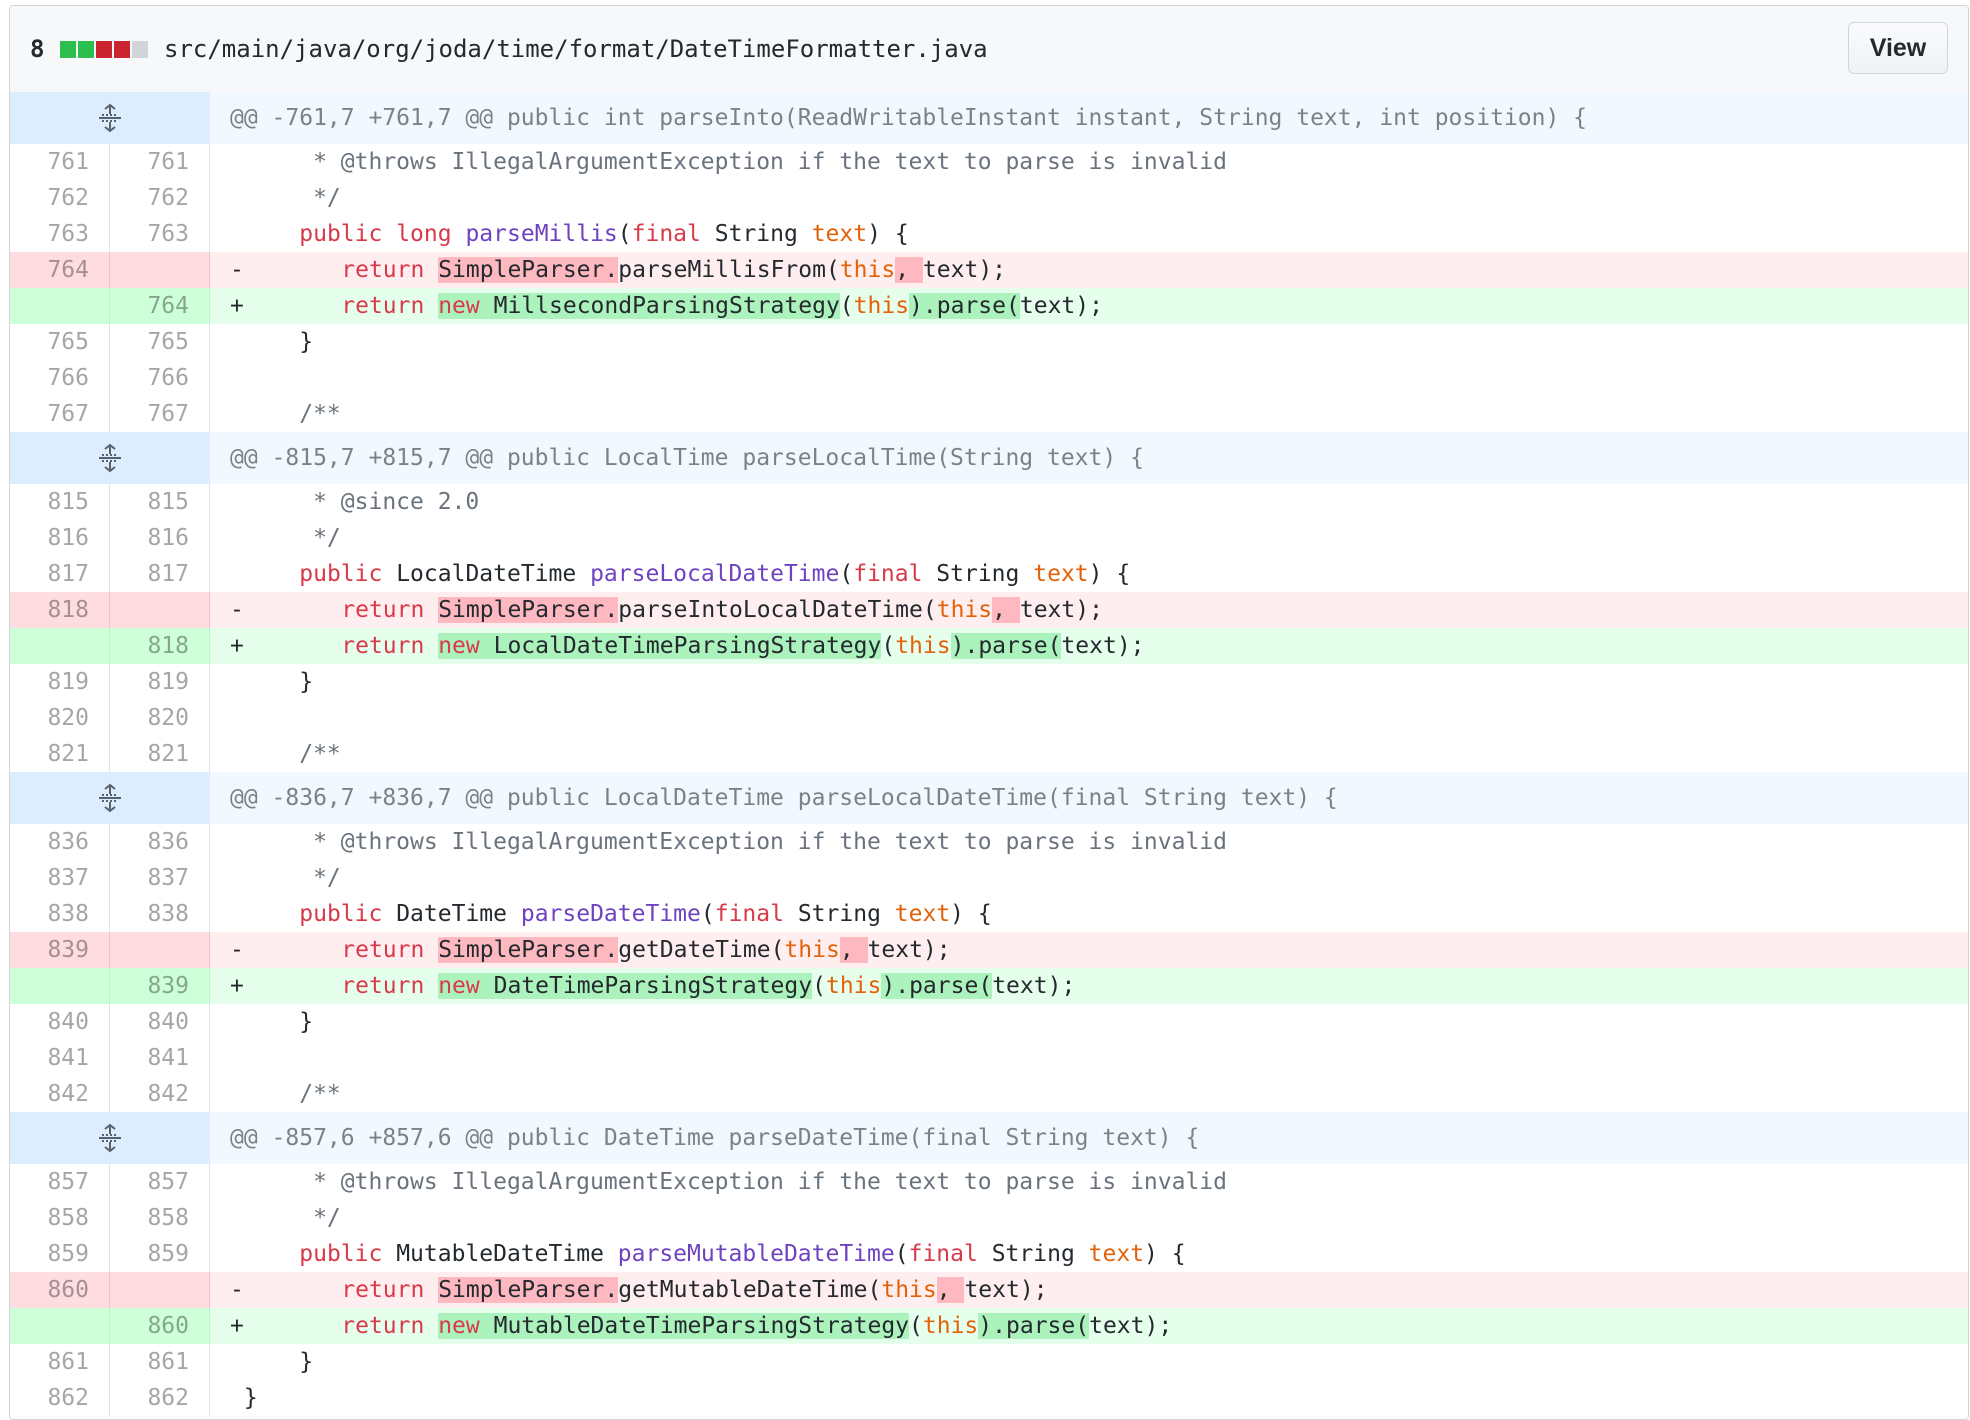 The width and height of the screenshot is (1970, 1420). What do you see at coordinates (160, 234) in the screenshot?
I see `new-line-number: 763` at bounding box center [160, 234].